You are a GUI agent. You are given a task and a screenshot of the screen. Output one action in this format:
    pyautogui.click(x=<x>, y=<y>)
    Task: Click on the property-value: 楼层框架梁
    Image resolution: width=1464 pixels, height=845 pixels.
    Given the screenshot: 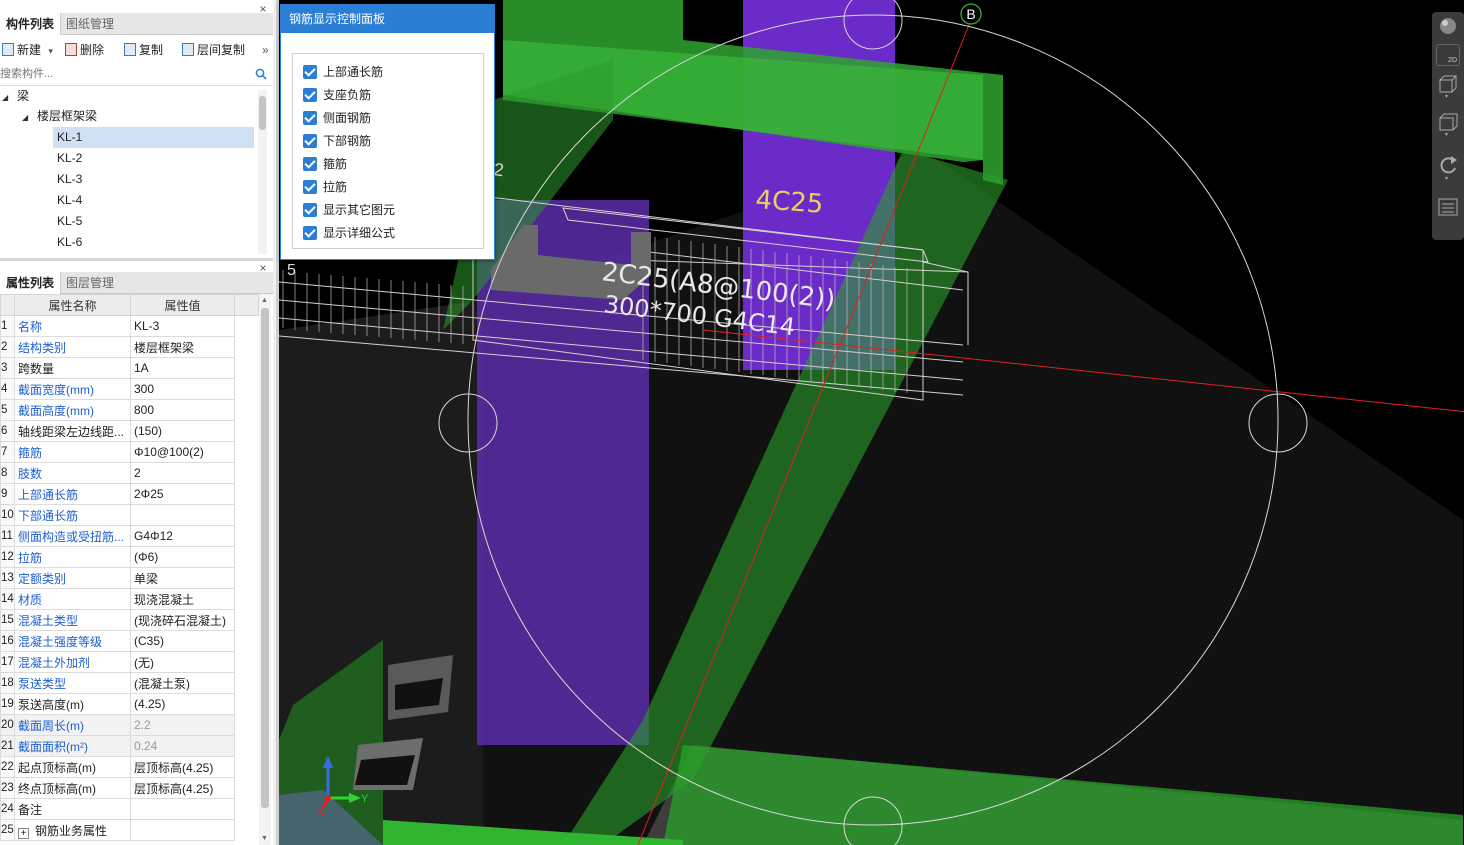 What is the action you would take?
    pyautogui.click(x=182, y=347)
    